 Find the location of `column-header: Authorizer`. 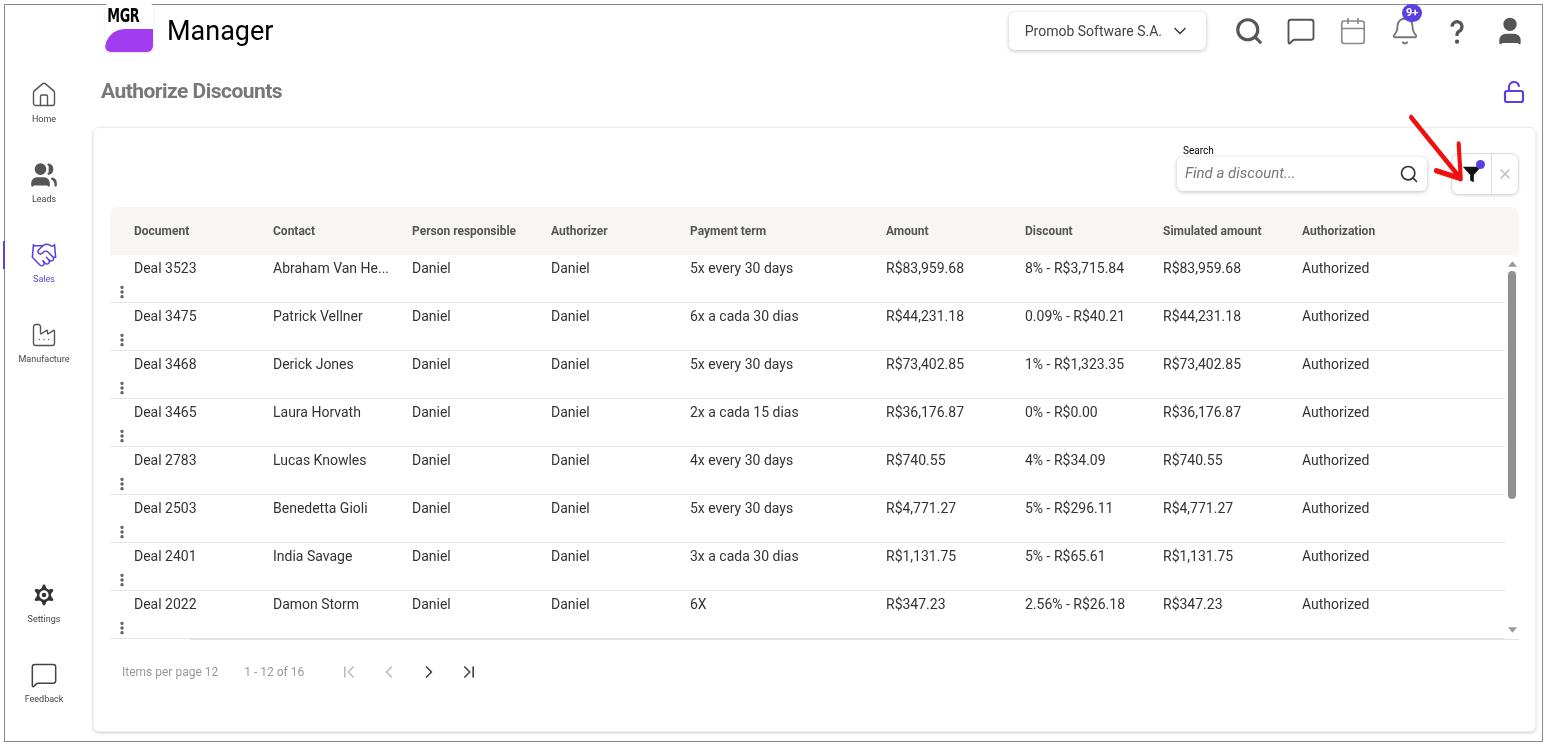

column-header: Authorizer is located at coordinates (579, 231).